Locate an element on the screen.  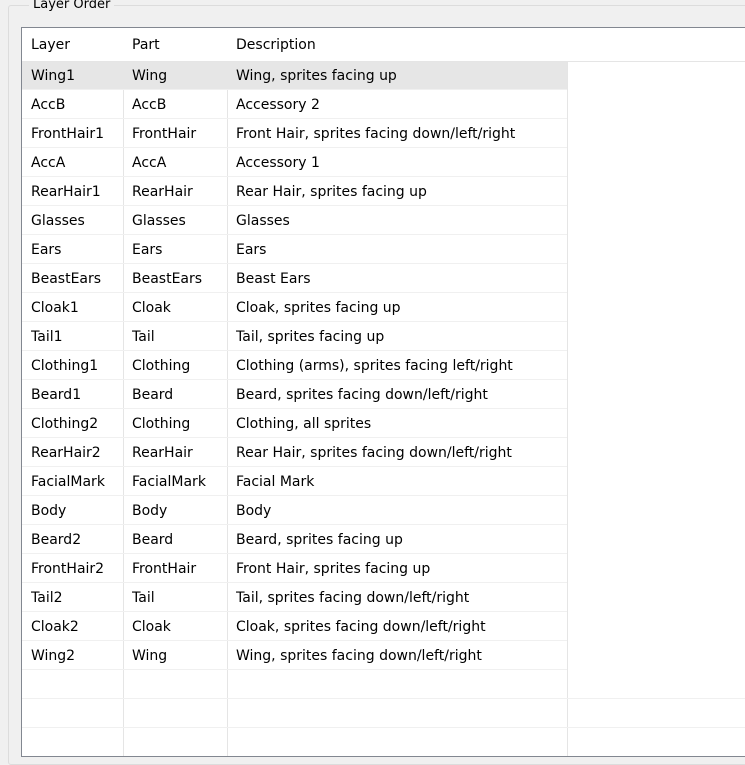
table-row: Clothing2 Clothing Clothing, all sprites is located at coordinates (294, 424).